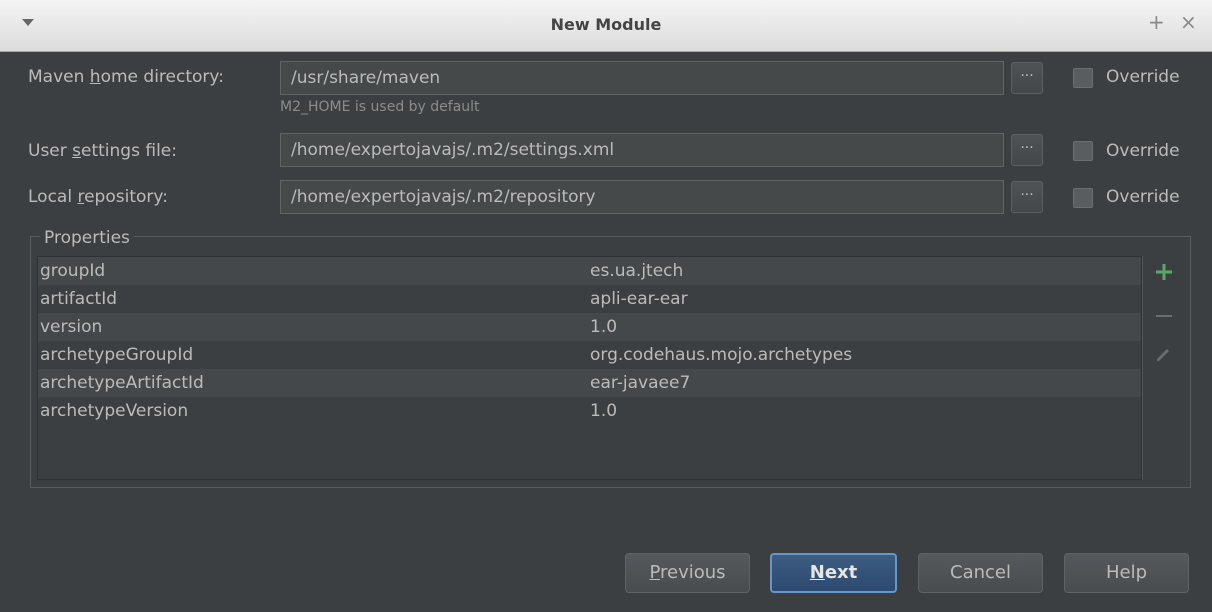 This screenshot has height=612, width=1212. What do you see at coordinates (102, 151) in the screenshot?
I see `user-settings-label: User settings file:` at bounding box center [102, 151].